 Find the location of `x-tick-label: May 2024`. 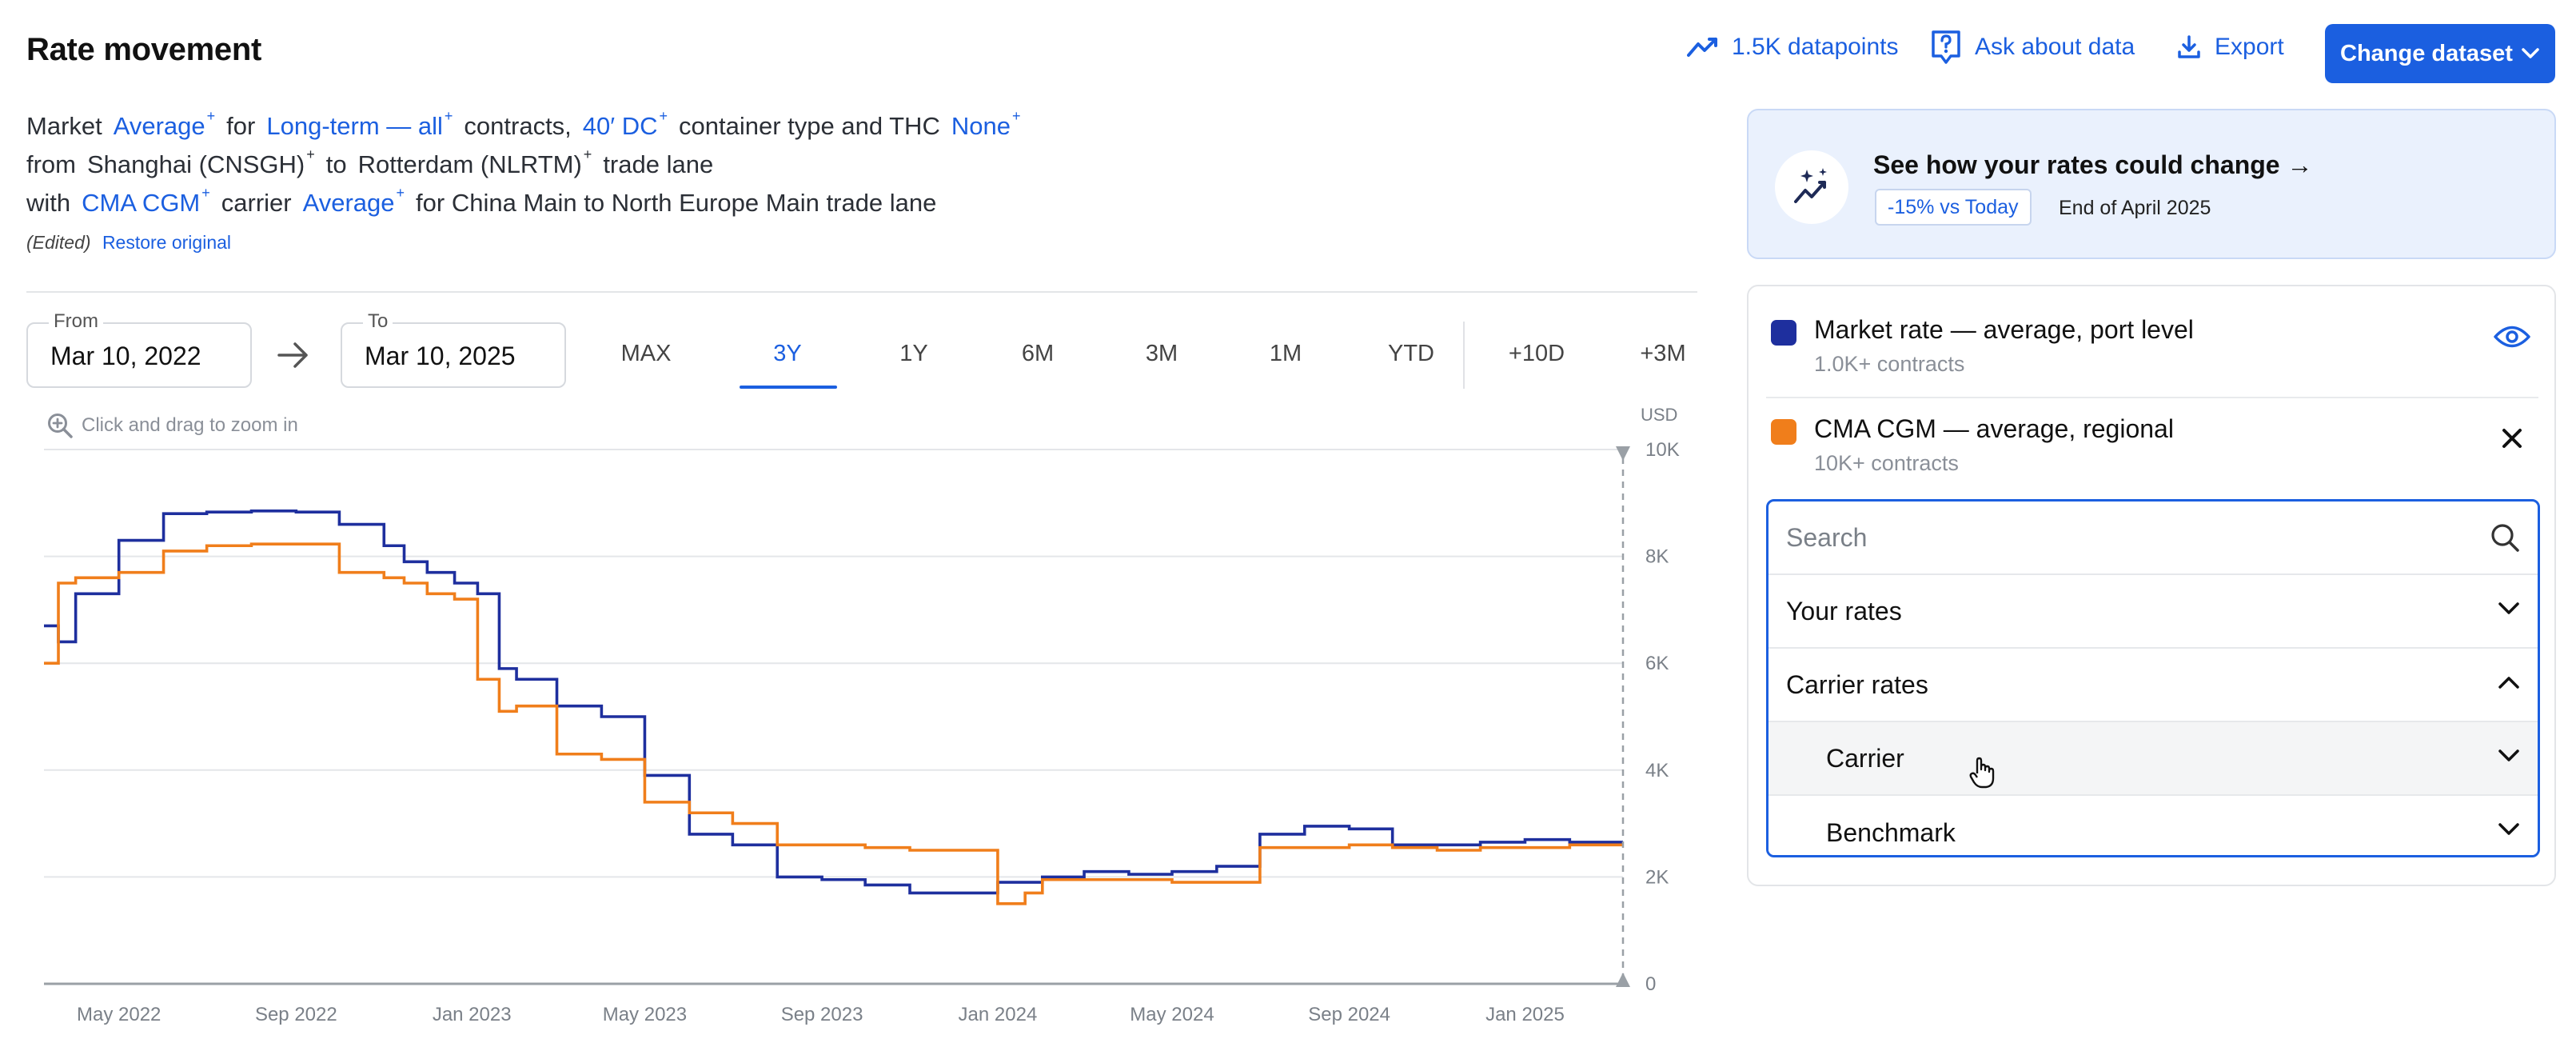

x-tick-label: May 2024 is located at coordinates (1172, 1014).